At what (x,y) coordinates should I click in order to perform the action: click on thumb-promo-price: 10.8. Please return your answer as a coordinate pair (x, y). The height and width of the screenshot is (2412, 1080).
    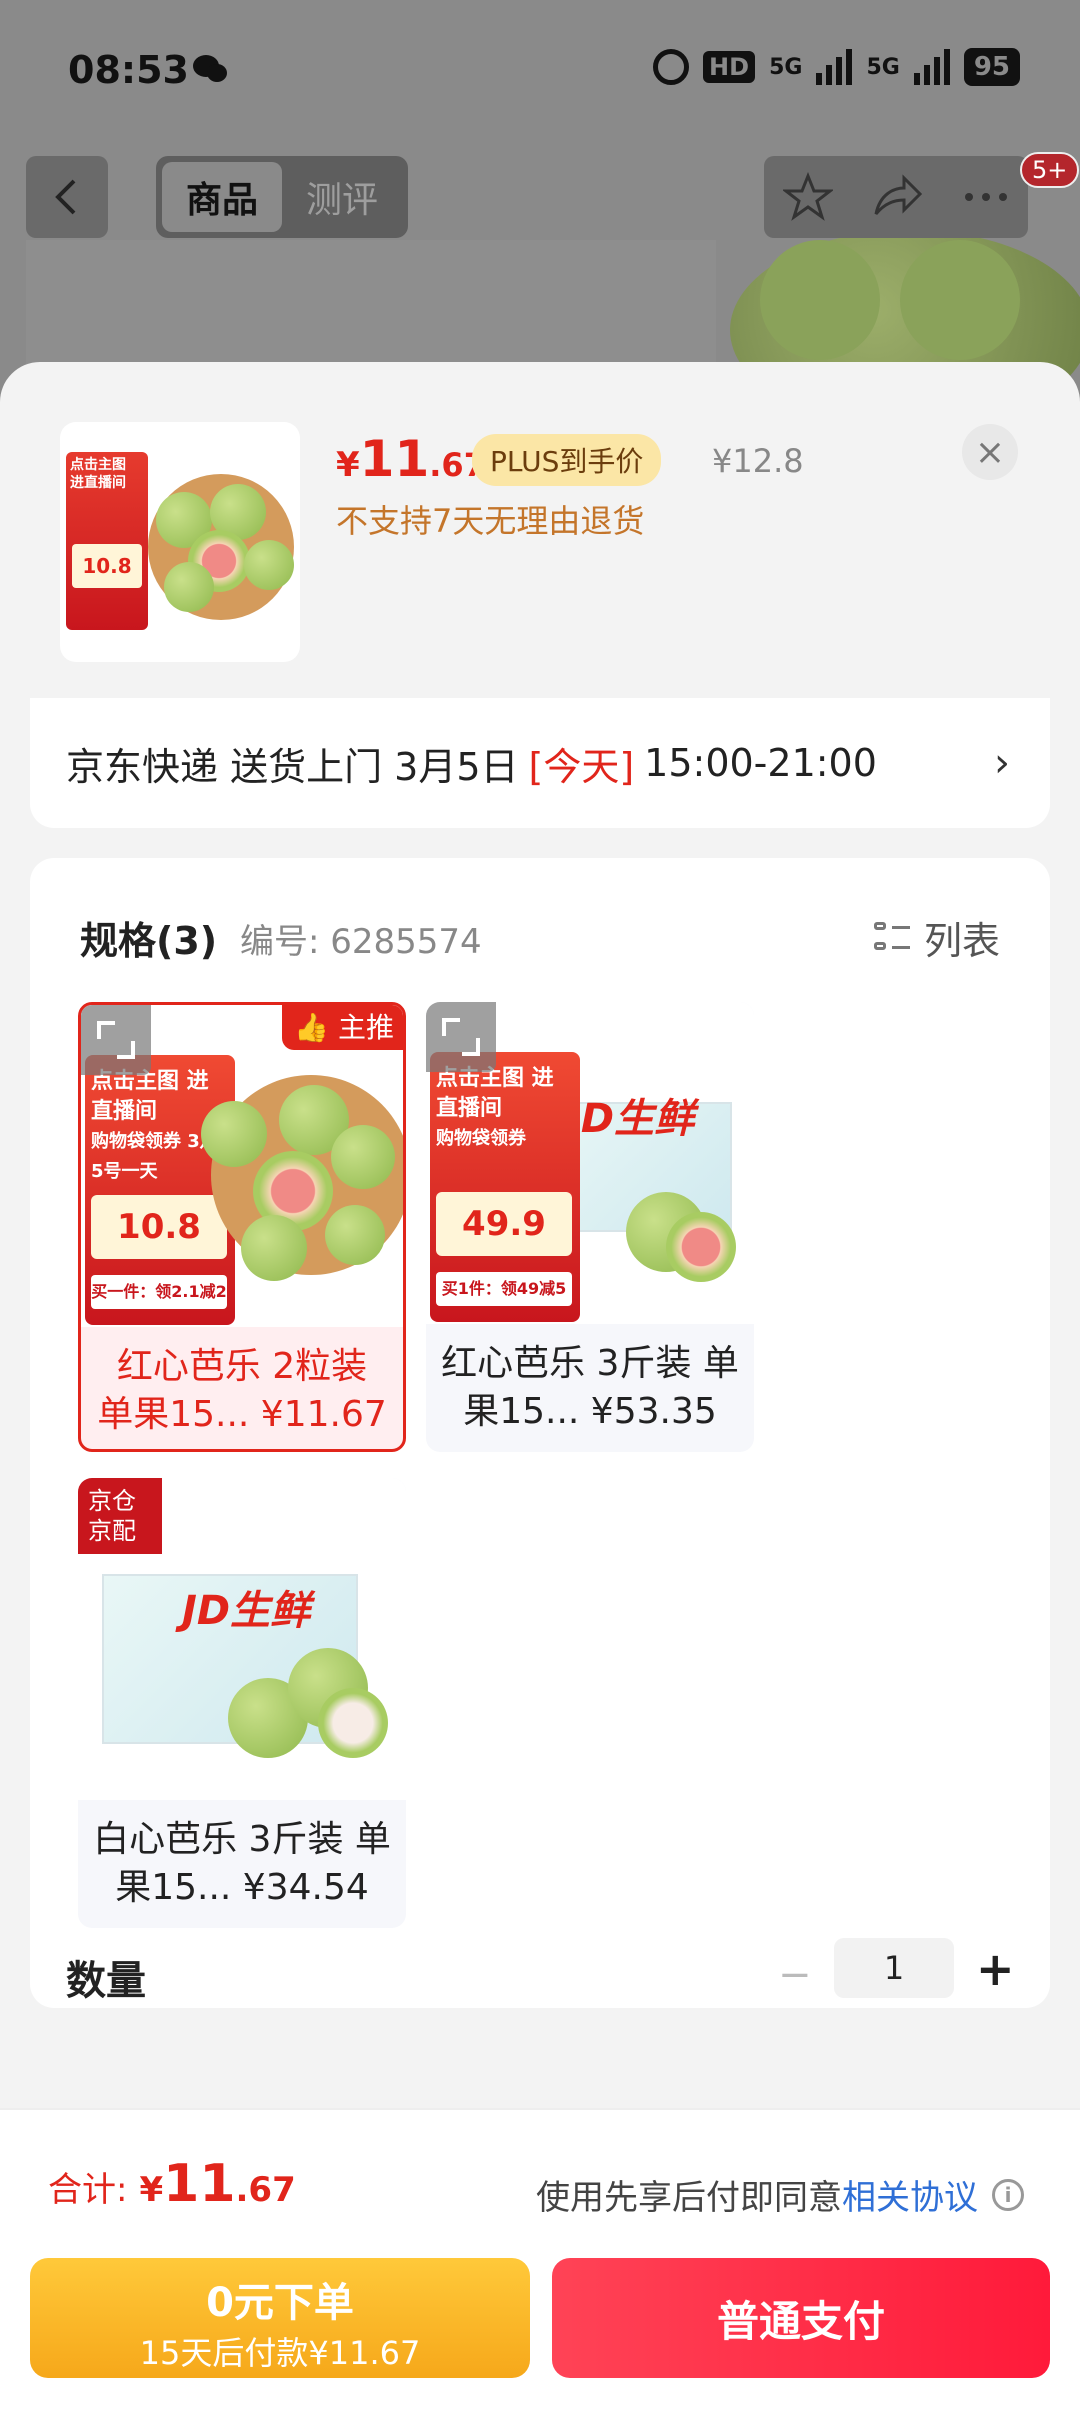
    Looking at the image, I should click on (107, 566).